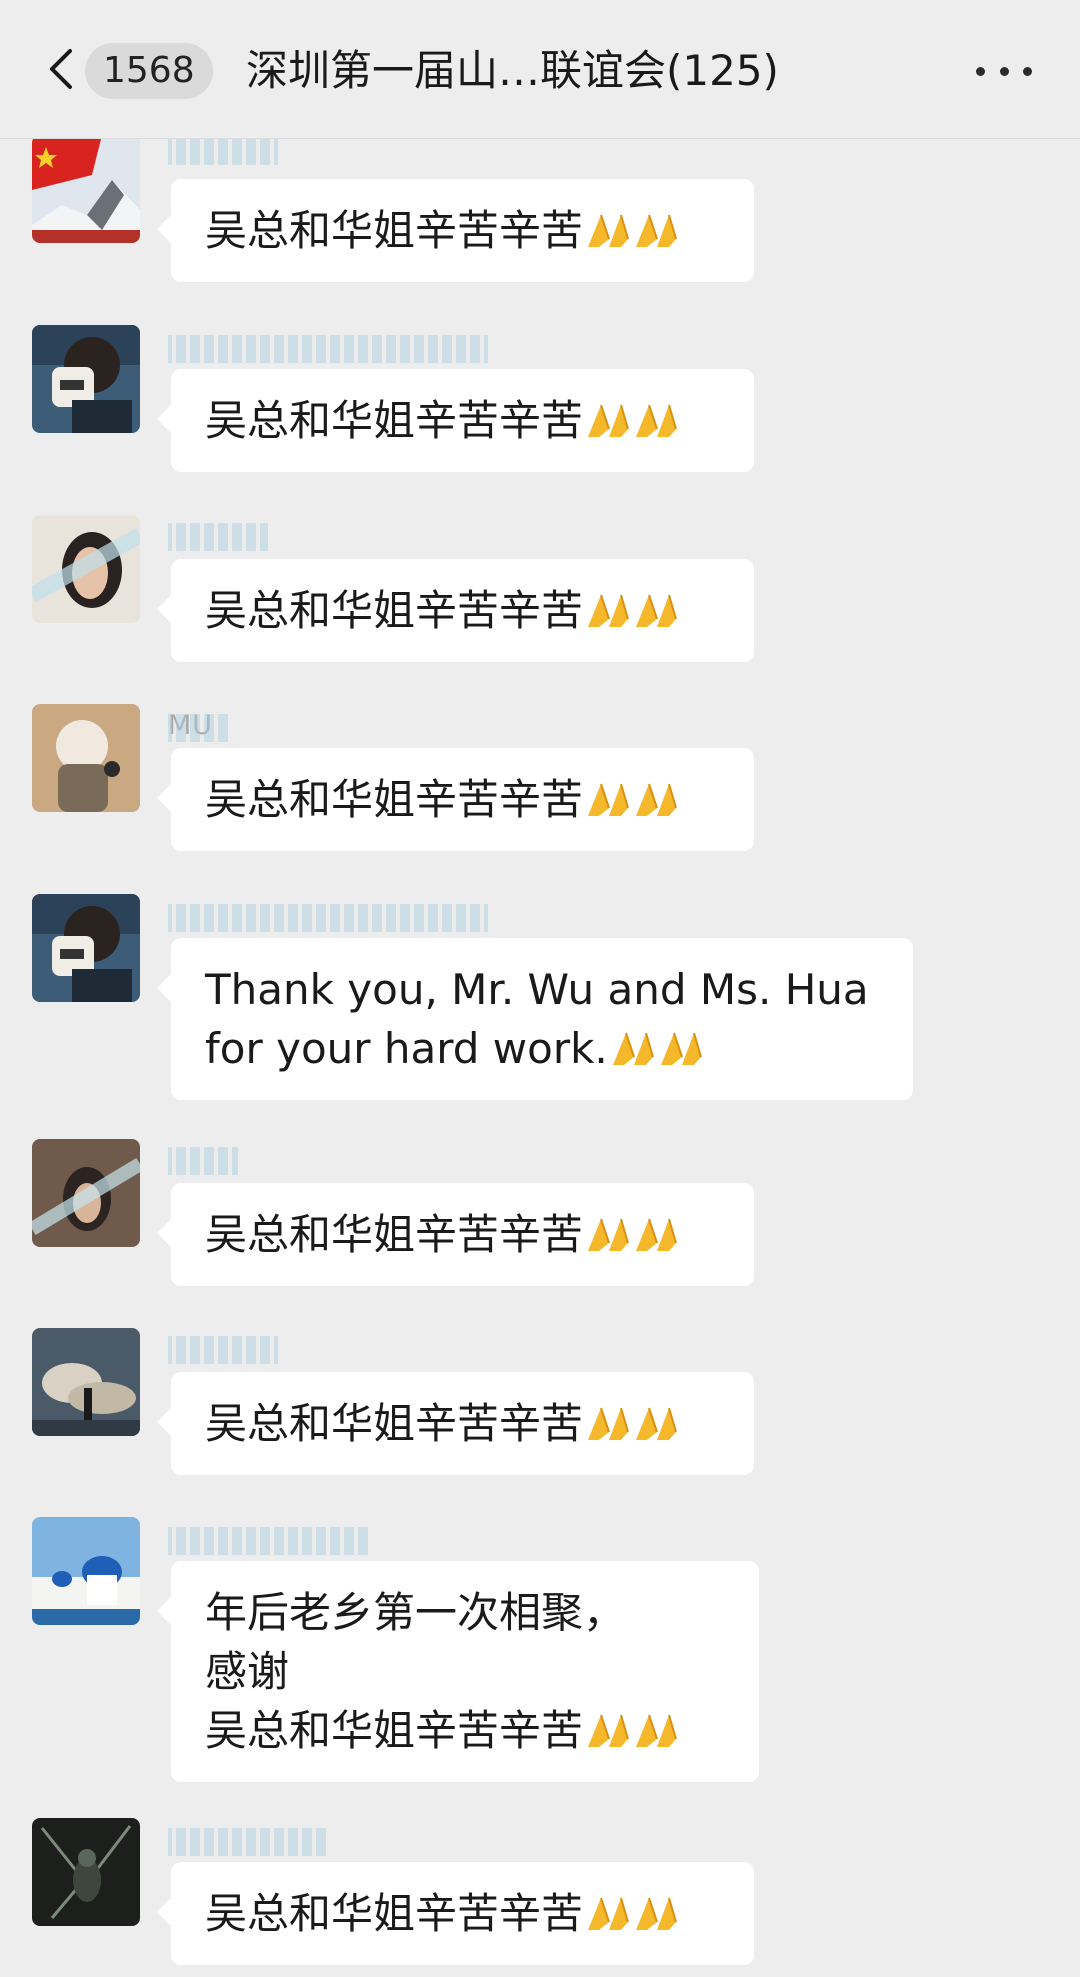 The image size is (1080, 1977). What do you see at coordinates (512, 70) in the screenshot?
I see `chat-title: 深圳第一届山…联谊会(125)` at bounding box center [512, 70].